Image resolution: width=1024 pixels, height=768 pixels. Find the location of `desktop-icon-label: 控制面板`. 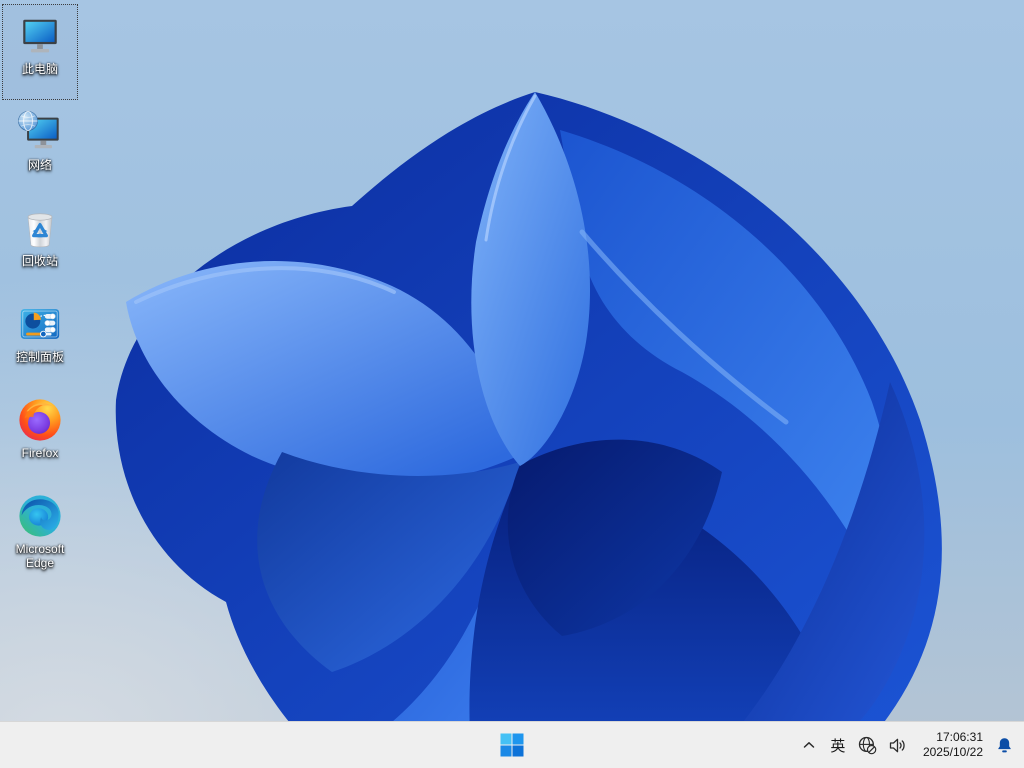

desktop-icon-label: 控制面板 is located at coordinates (39, 357).